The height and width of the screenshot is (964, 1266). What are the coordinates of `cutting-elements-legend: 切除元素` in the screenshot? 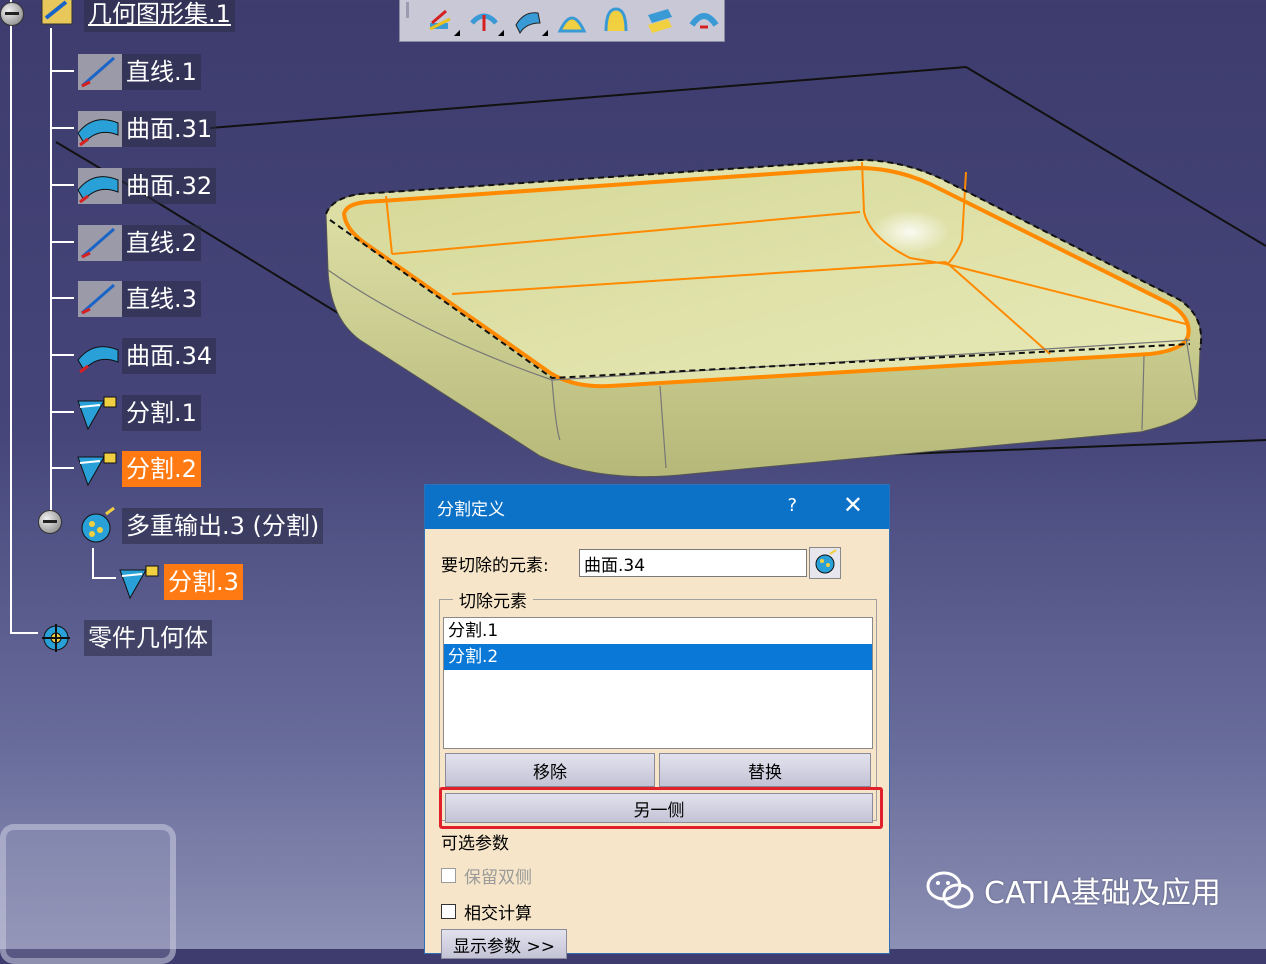 It's located at (493, 599).